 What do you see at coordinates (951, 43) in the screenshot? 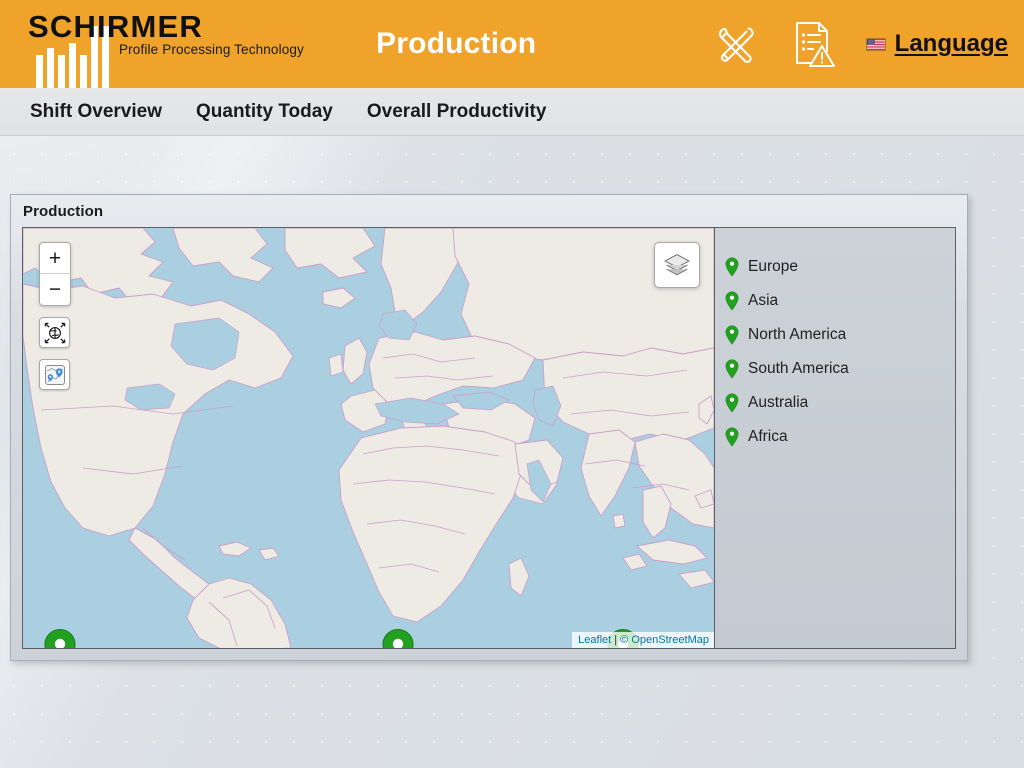
I see `language-label: Language` at bounding box center [951, 43].